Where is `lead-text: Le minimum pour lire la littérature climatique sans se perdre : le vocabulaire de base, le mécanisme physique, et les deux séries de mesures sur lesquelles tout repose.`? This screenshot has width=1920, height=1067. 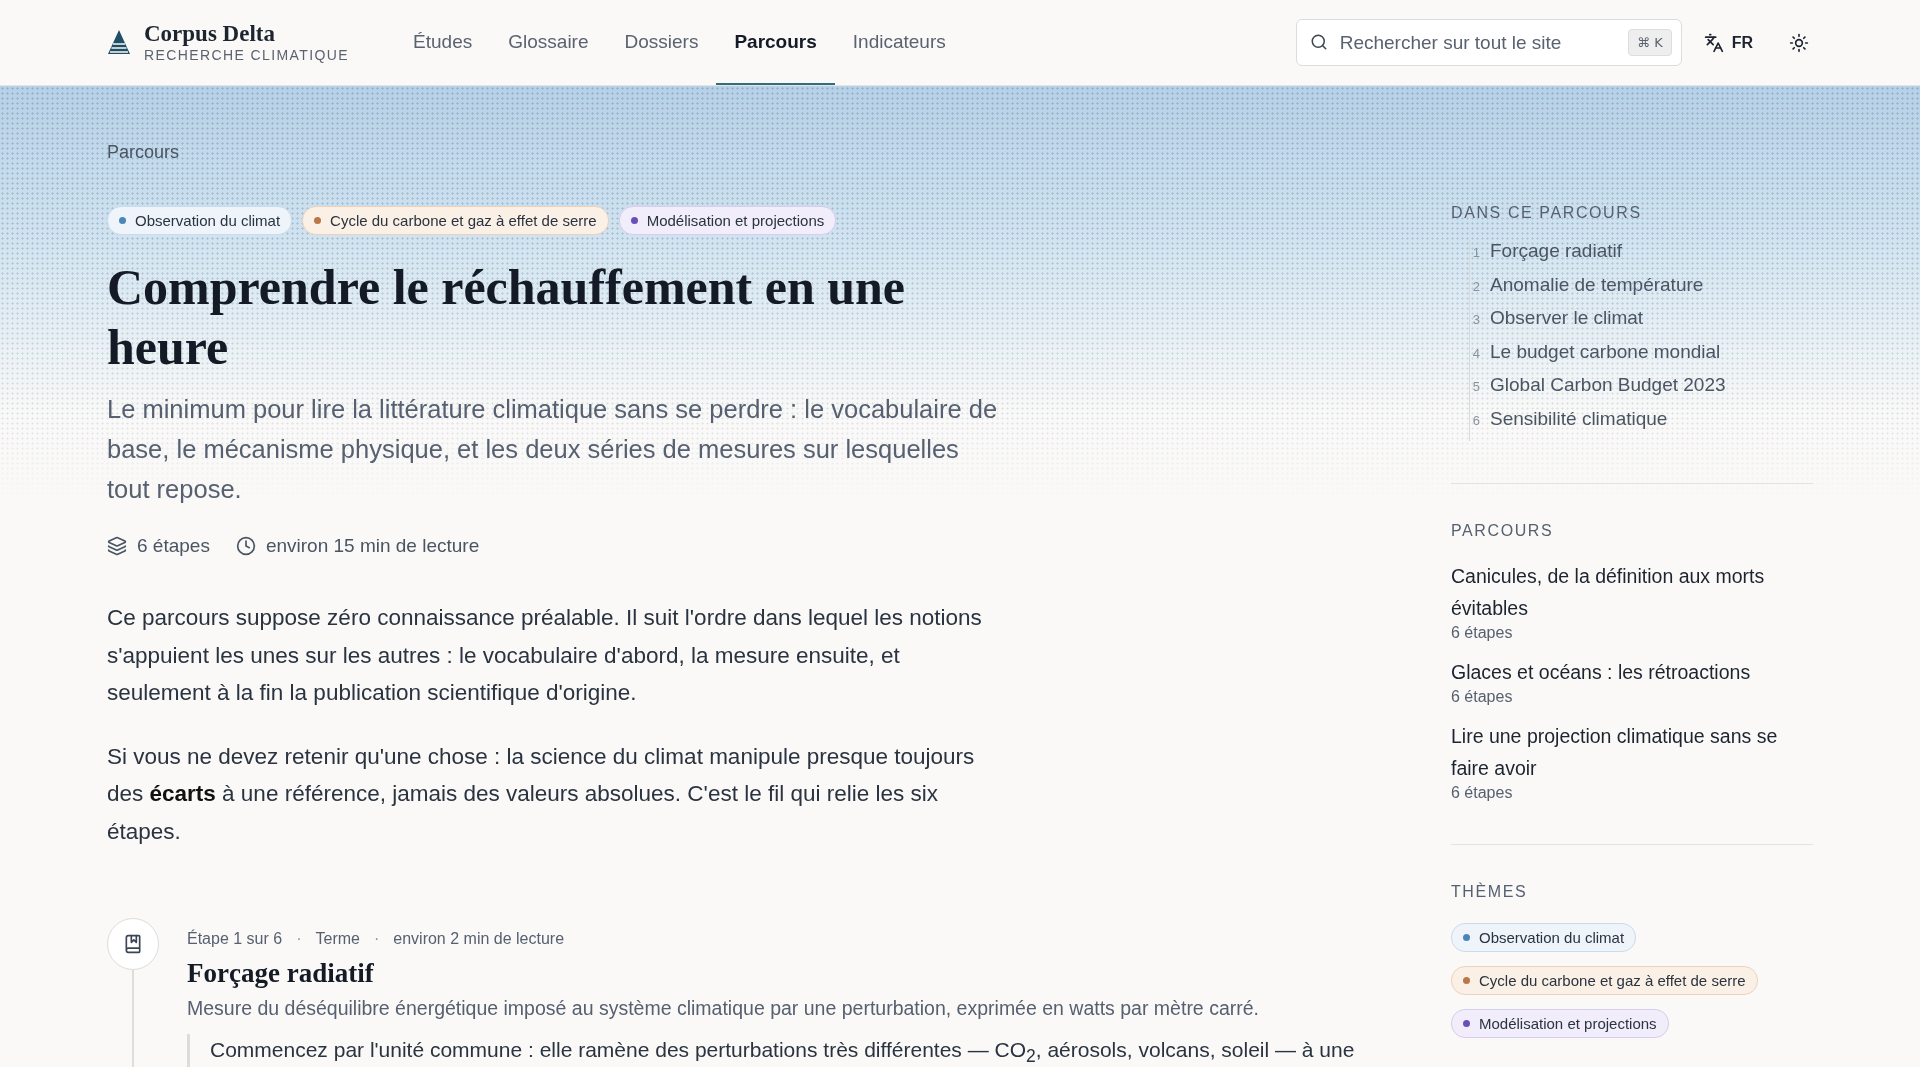 lead-text: Le minimum pour lire la littérature climatique sans se perdre : le vocabulaire de base, le mécanisme physique, et les deux séries de mesures sur lesquelles tout repose. is located at coordinates (553, 449).